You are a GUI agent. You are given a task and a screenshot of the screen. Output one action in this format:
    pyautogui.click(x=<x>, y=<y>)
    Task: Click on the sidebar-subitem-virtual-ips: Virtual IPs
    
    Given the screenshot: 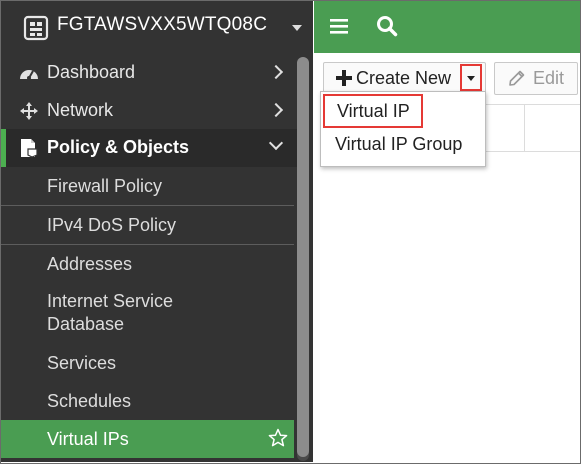 What is the action you would take?
    pyautogui.click(x=147, y=439)
    